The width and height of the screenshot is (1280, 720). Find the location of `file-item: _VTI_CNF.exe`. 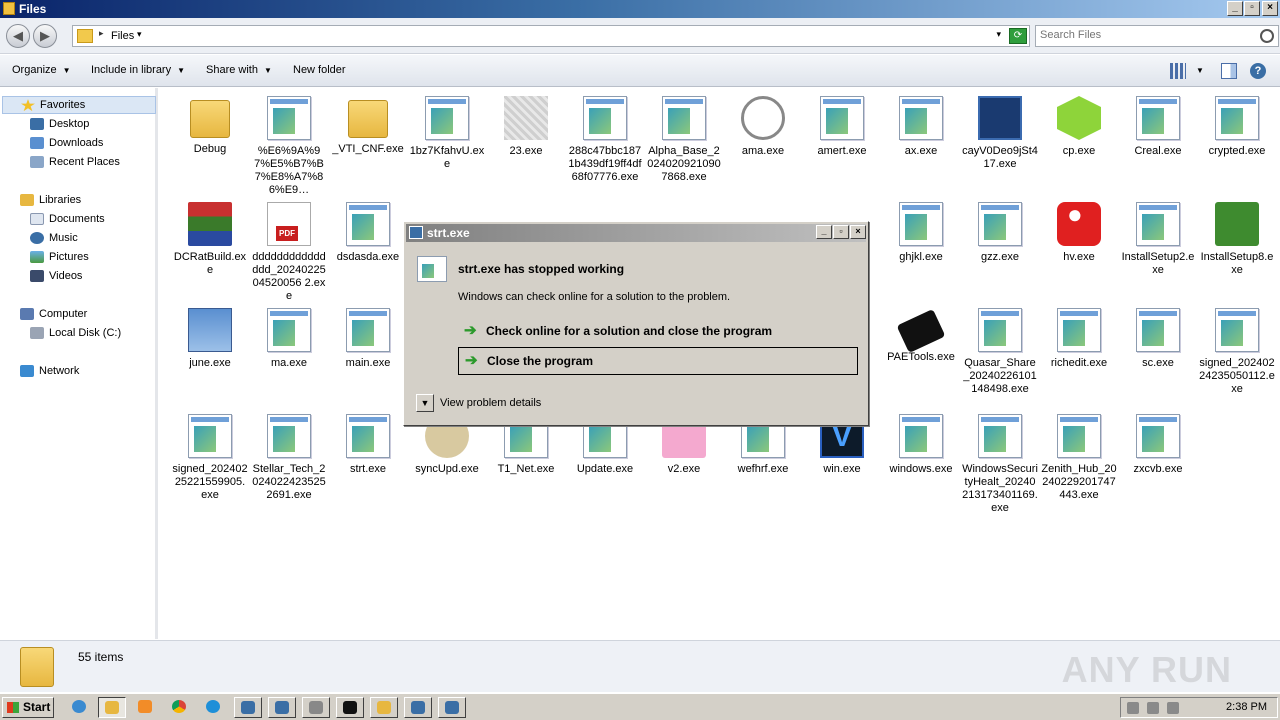

file-item: _VTI_CNF.exe is located at coordinates (368, 126).